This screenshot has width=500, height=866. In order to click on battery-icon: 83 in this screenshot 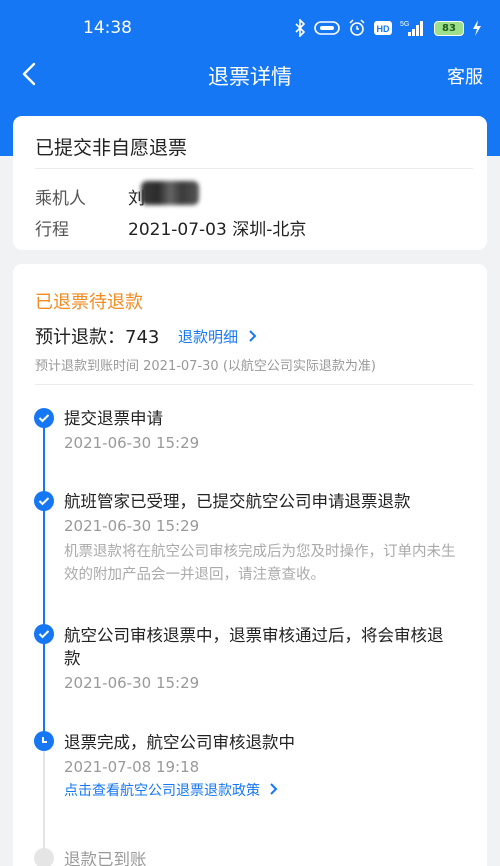, I will do `click(449, 28)`.